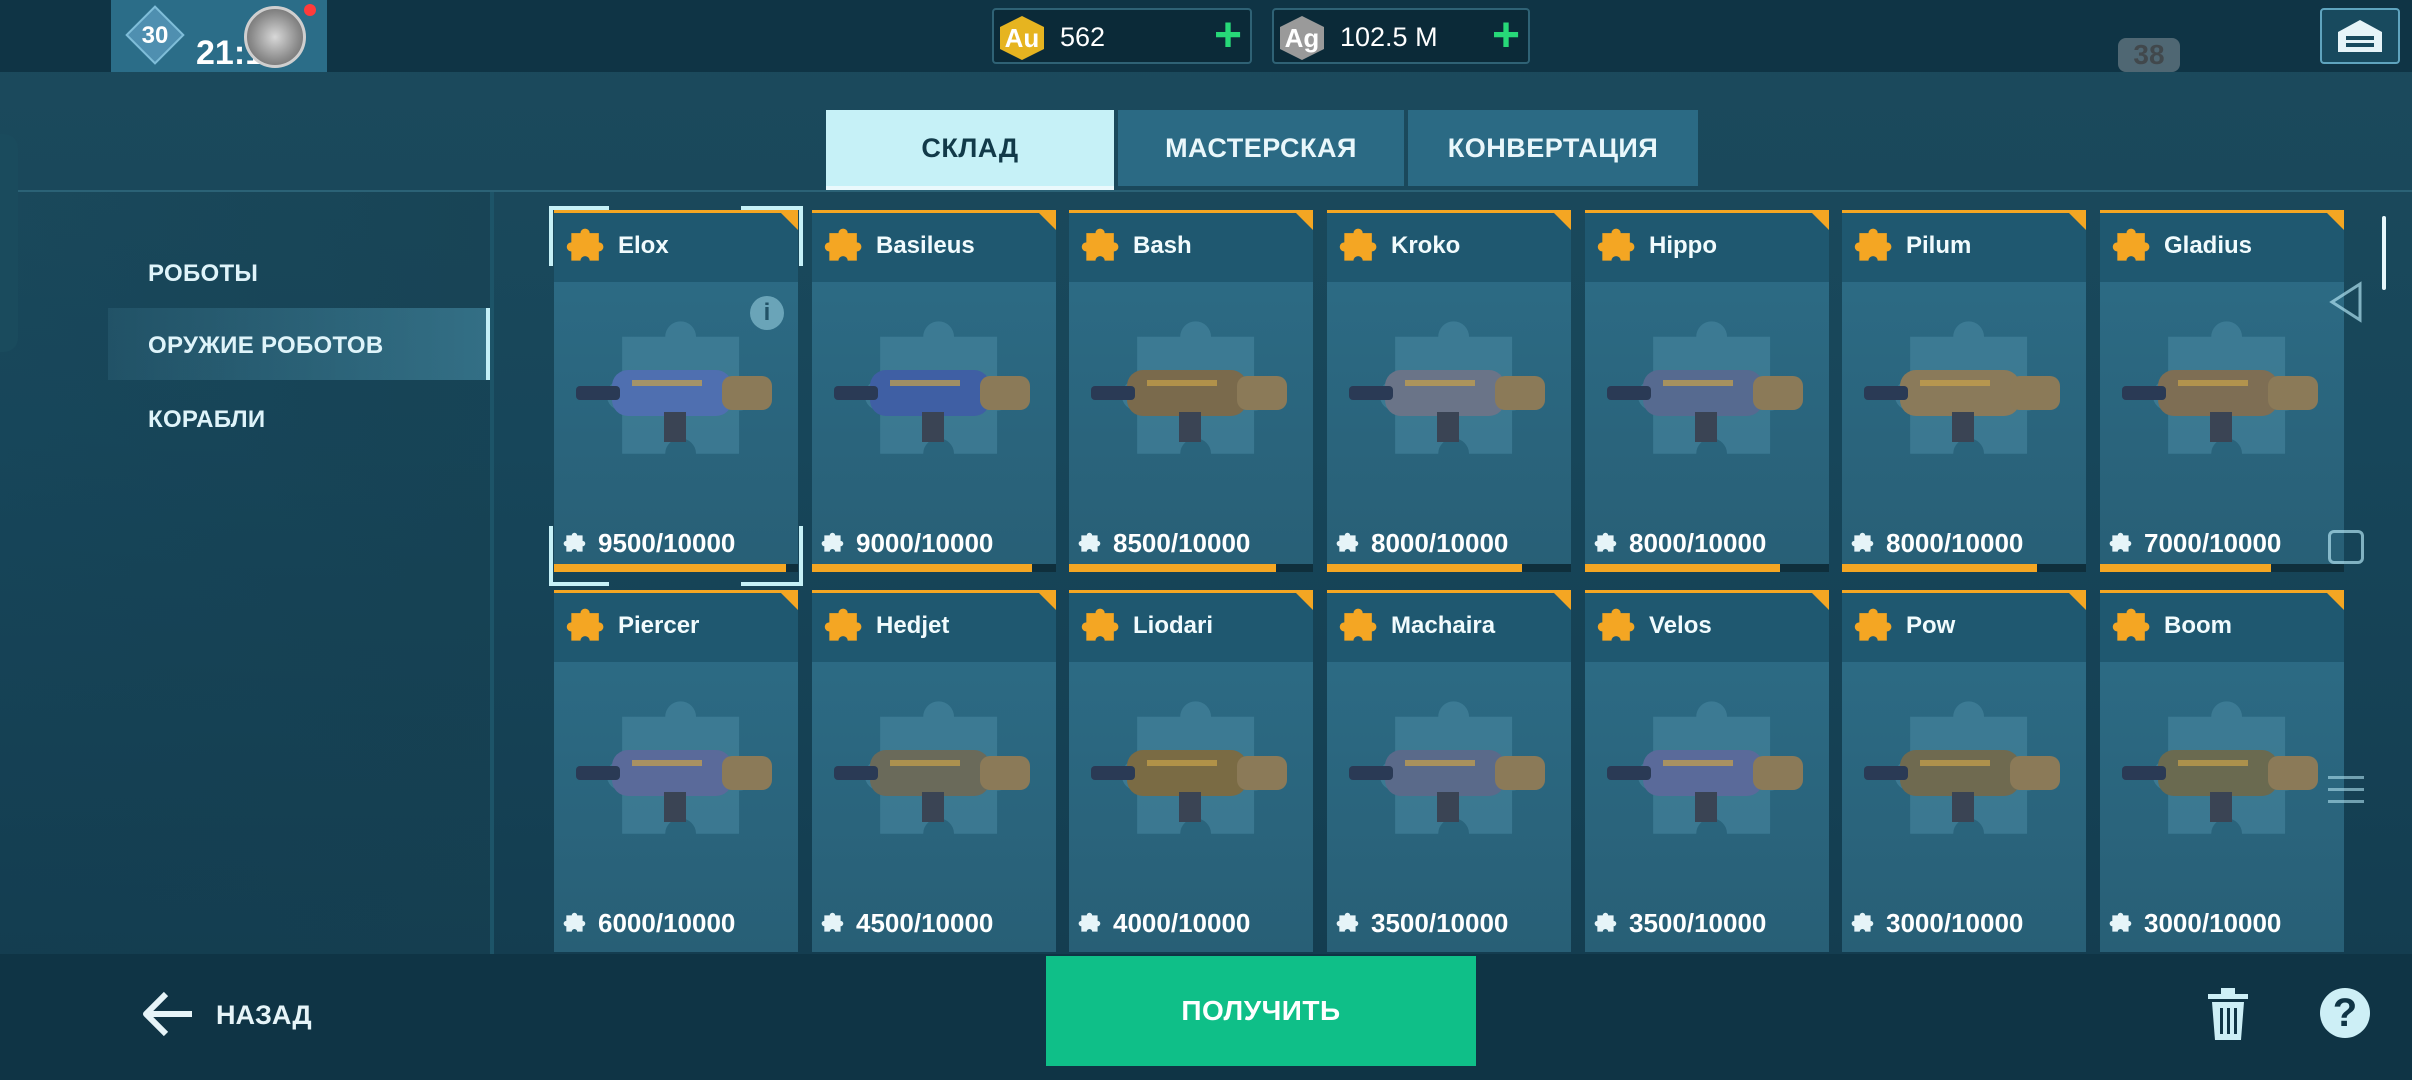 The image size is (2412, 1080). I want to click on item-card: Bash 8500/10000, so click(1191, 391).